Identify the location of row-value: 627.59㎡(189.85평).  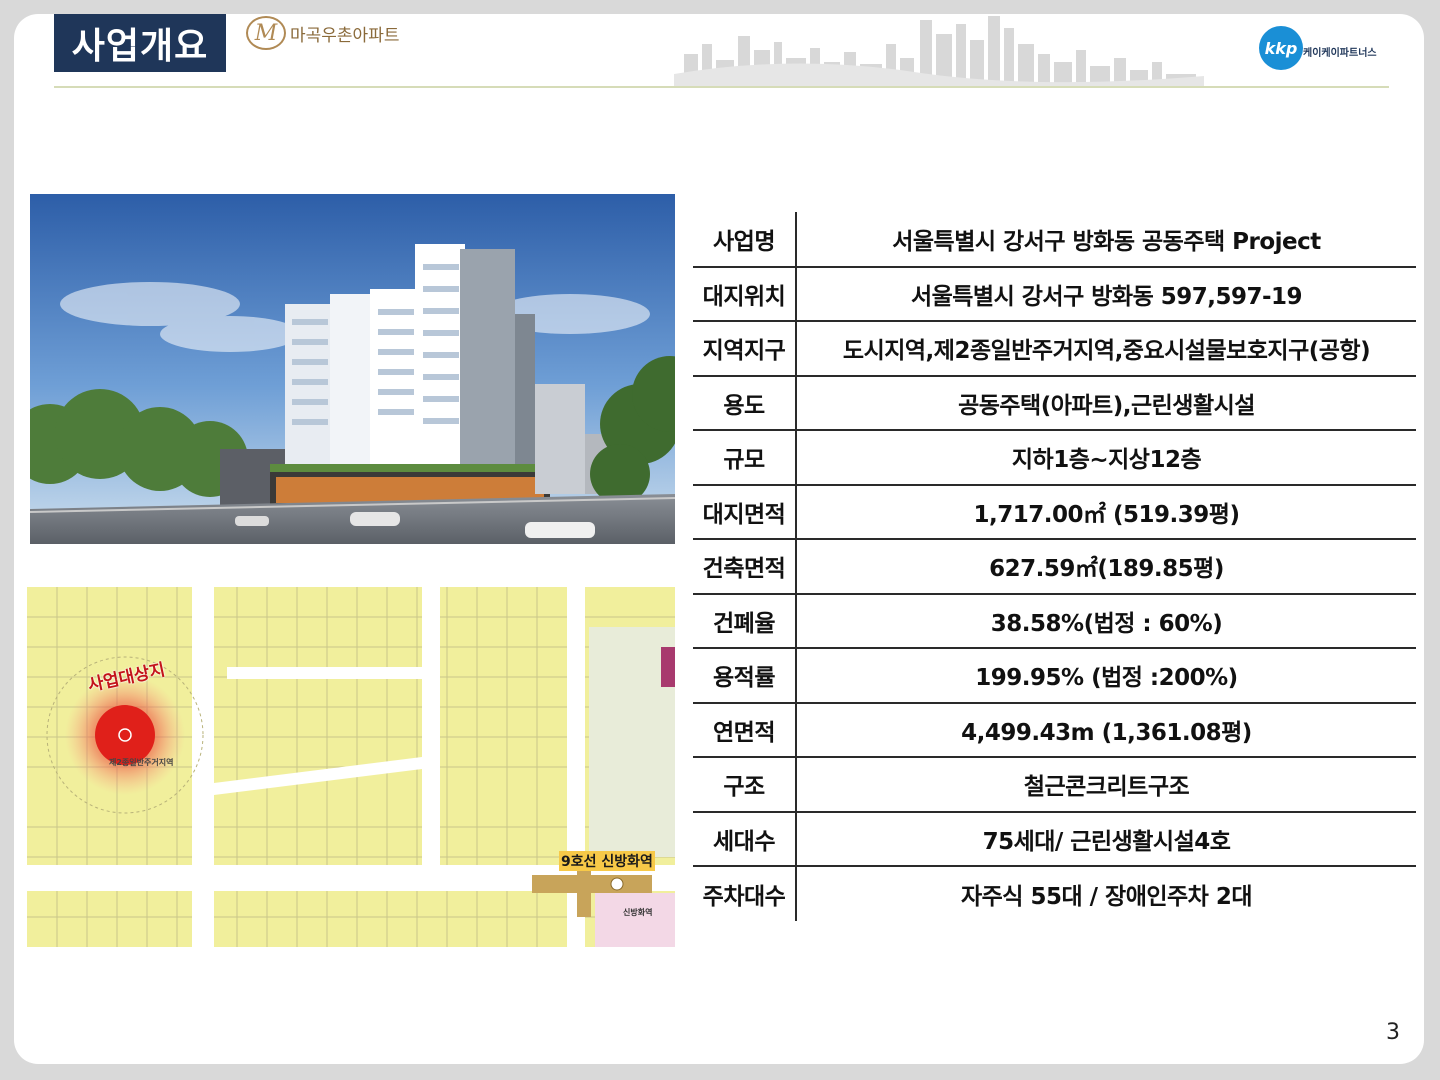
(1106, 567).